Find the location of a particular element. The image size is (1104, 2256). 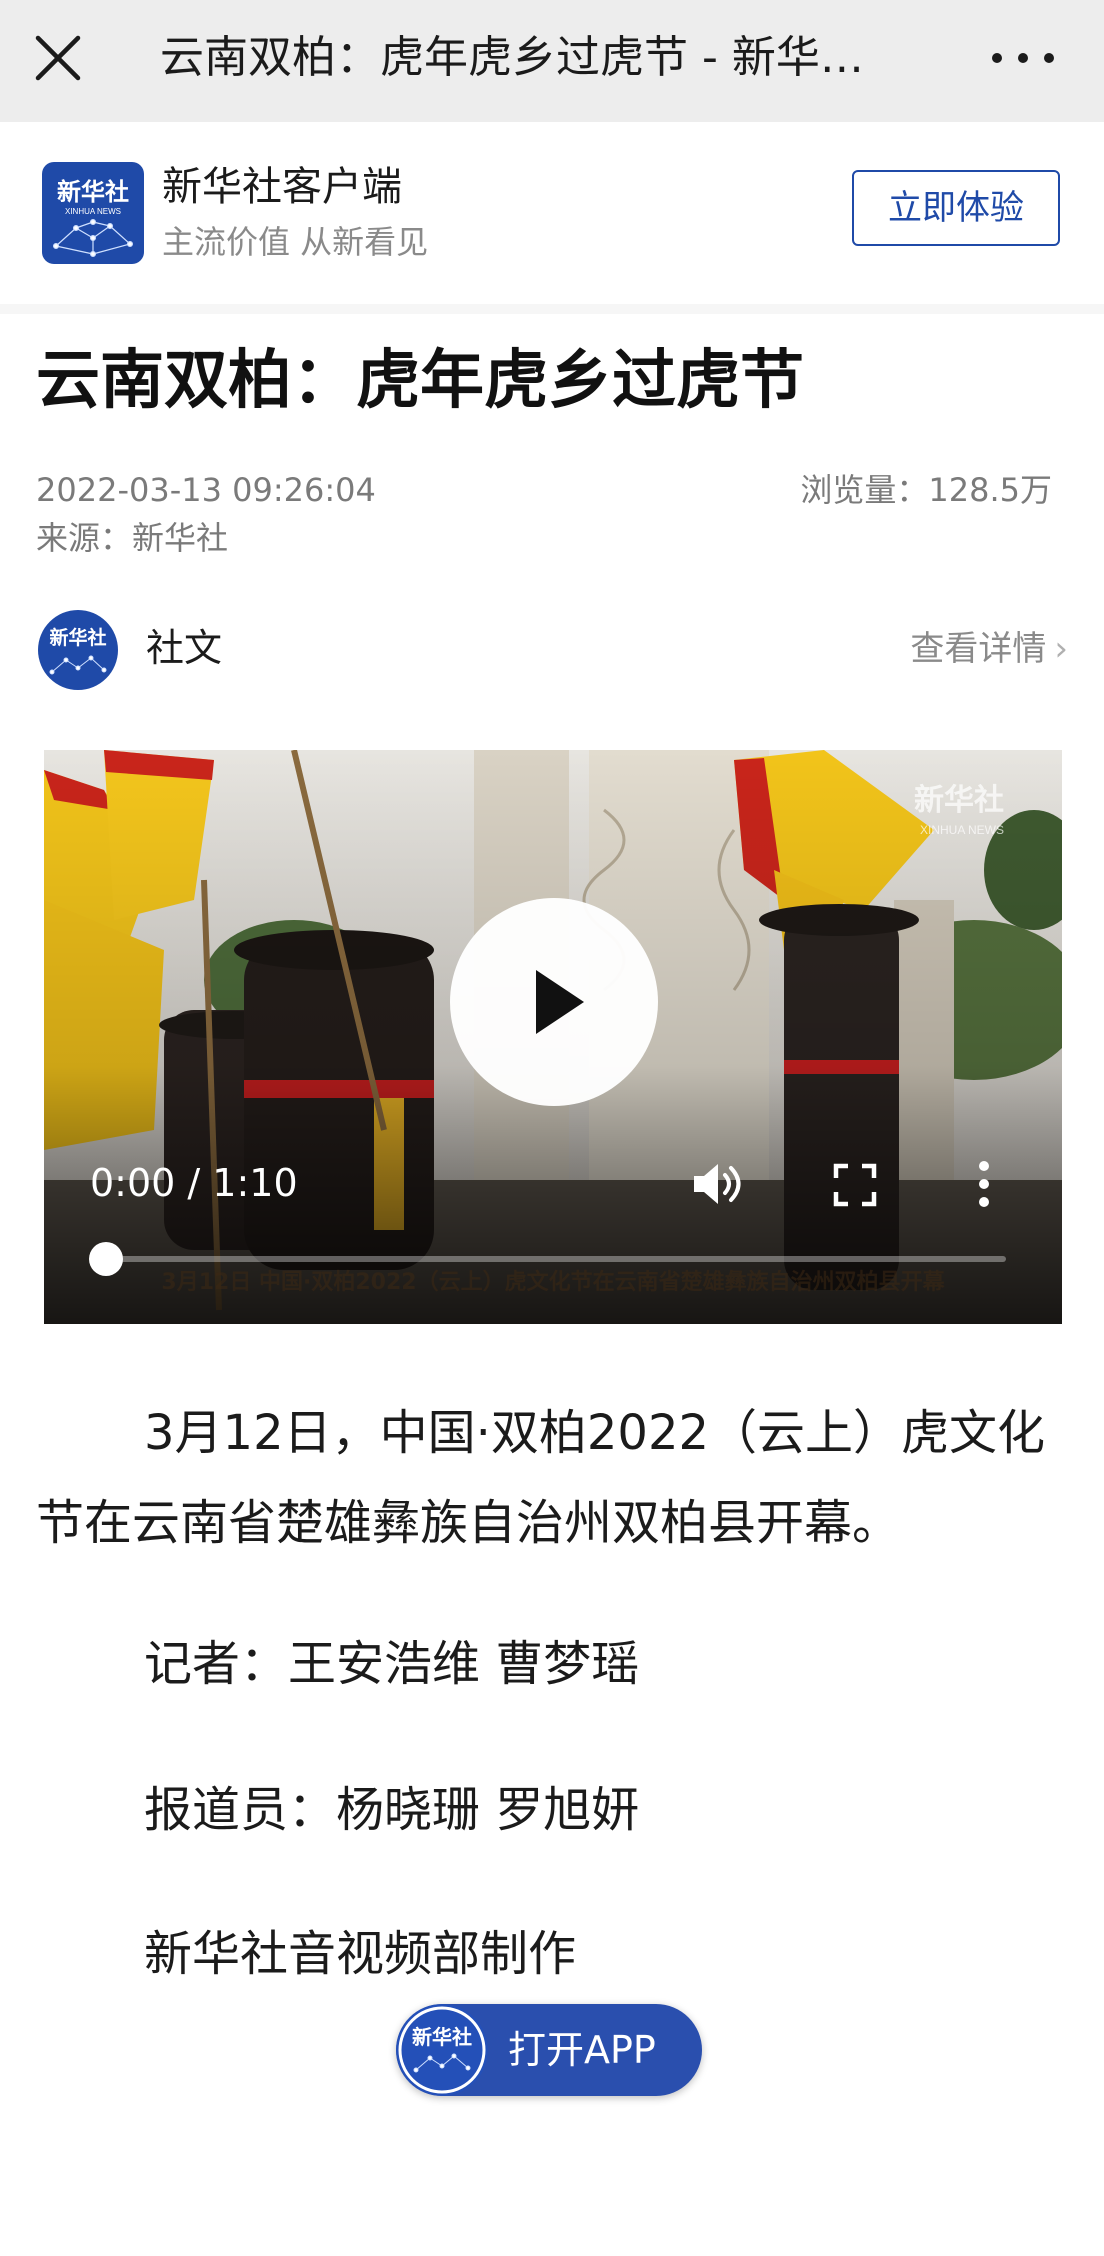

article-source: 来源：新华社 is located at coordinates (132, 538).